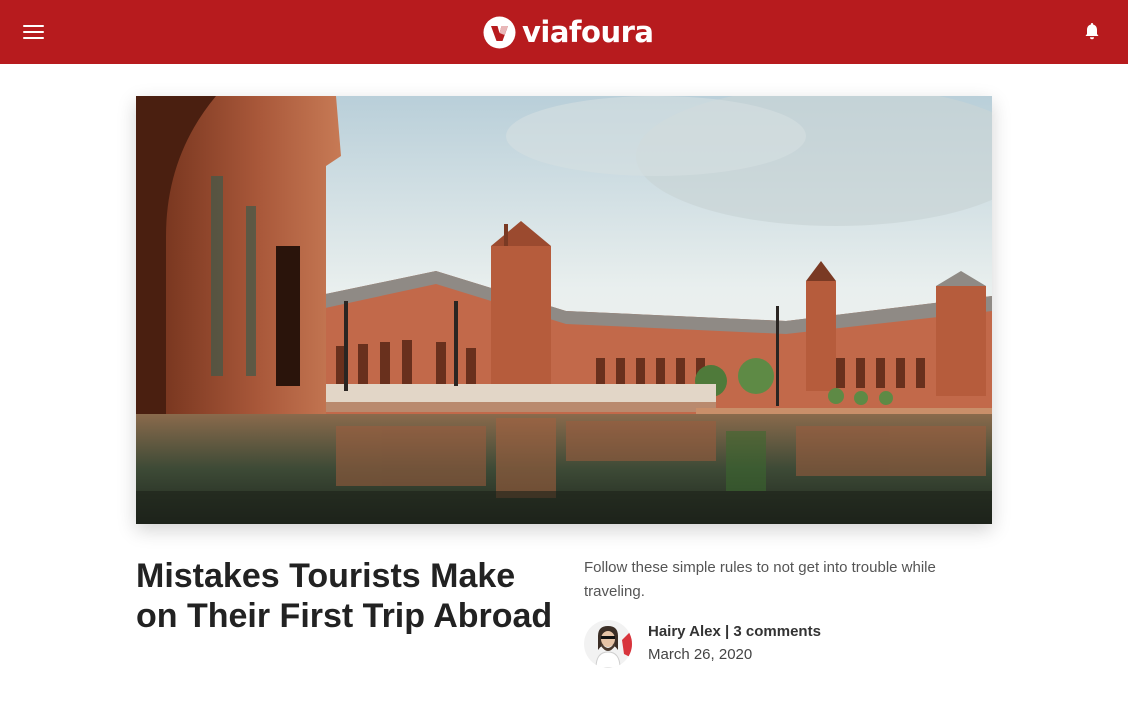  Describe the element at coordinates (34, 32) in the screenshot. I see `hamburger-menu-icon` at that location.